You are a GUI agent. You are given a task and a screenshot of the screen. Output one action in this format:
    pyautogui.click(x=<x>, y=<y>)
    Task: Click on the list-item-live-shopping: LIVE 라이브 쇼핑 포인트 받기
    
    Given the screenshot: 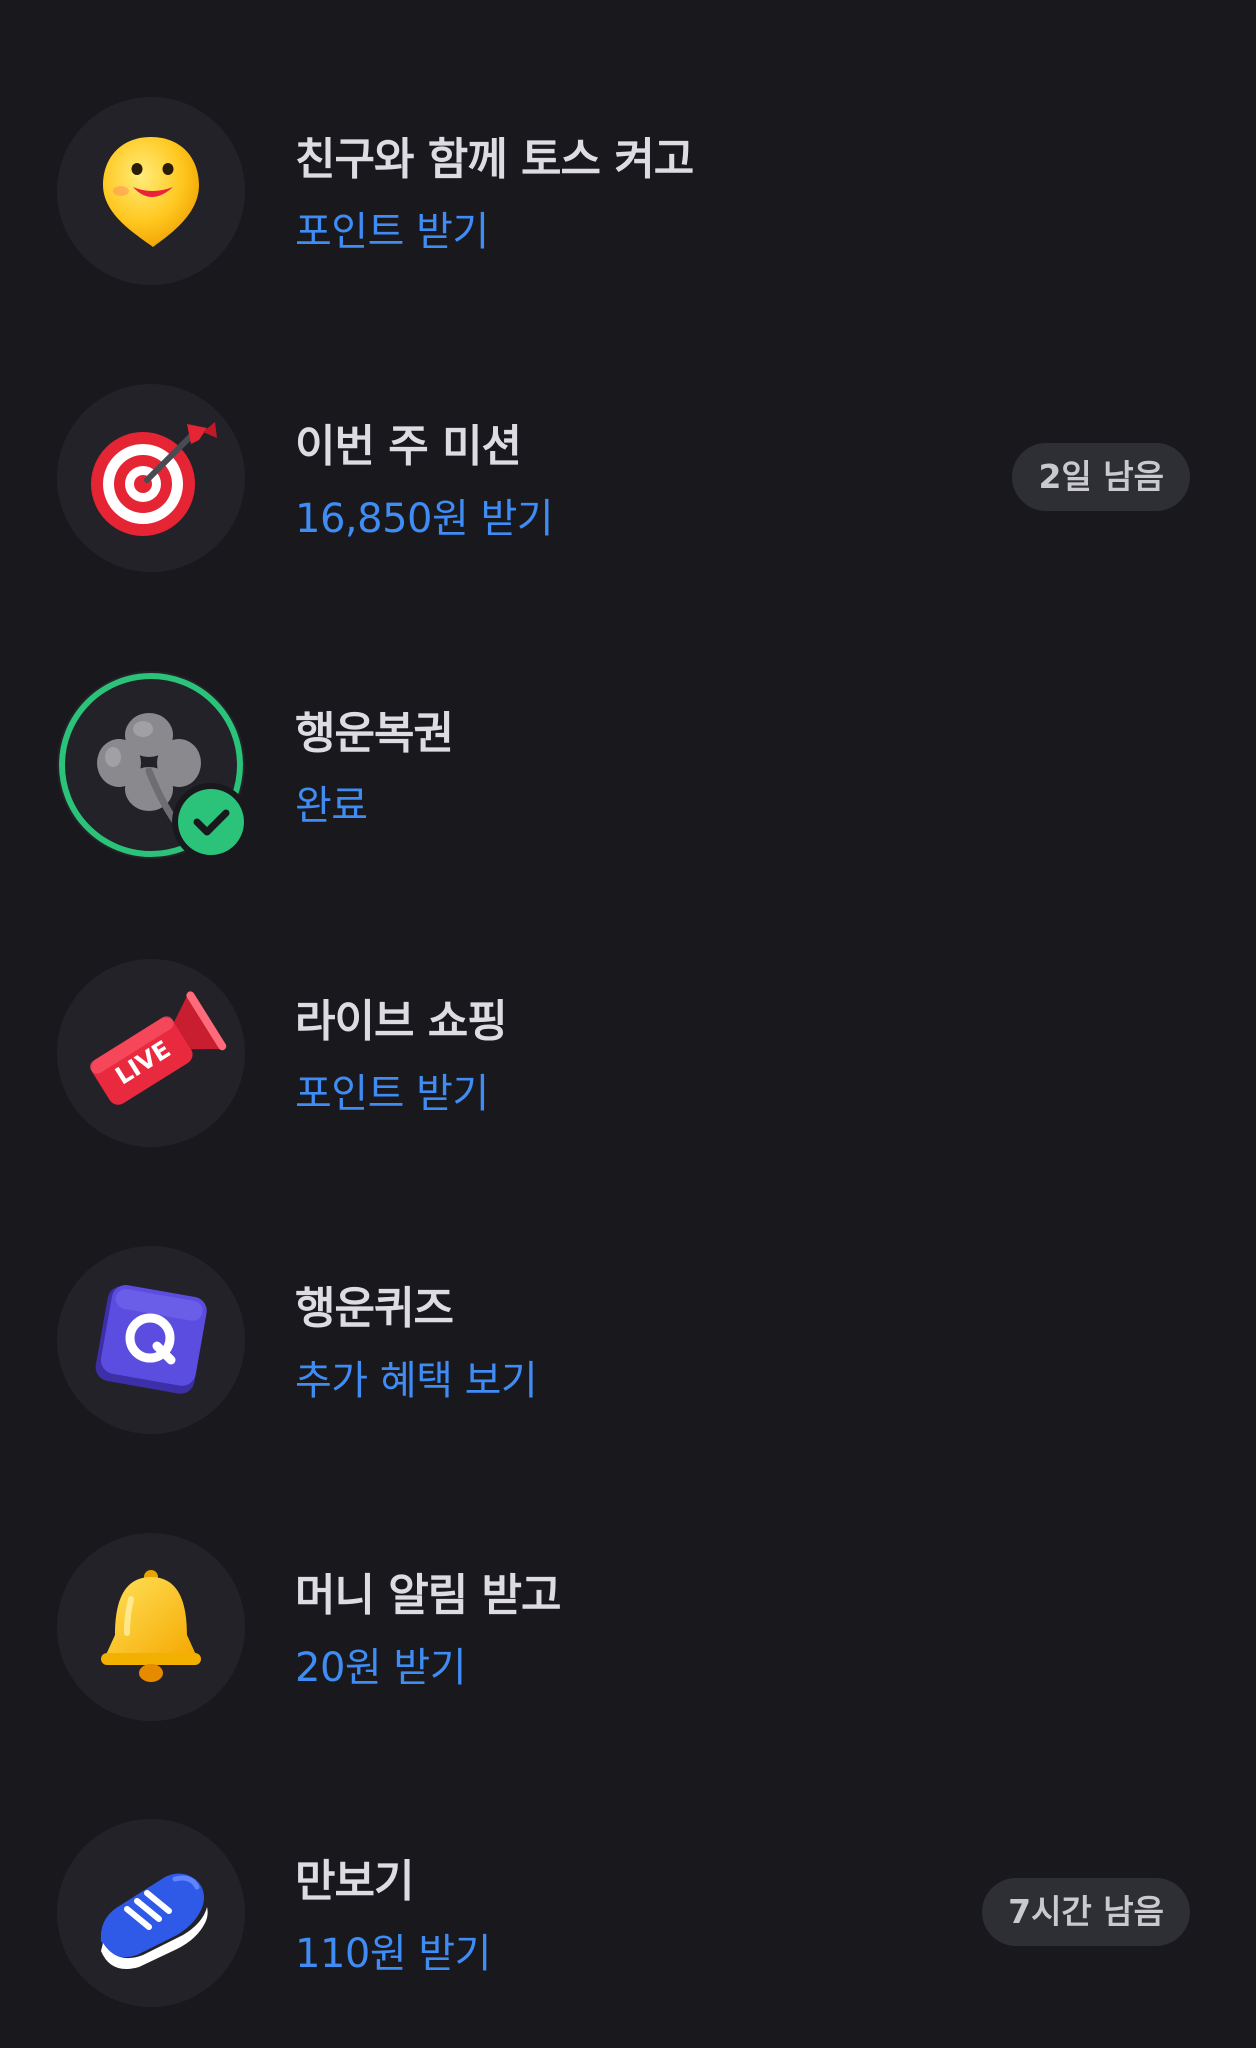 What is the action you would take?
    pyautogui.click(x=628, y=1054)
    